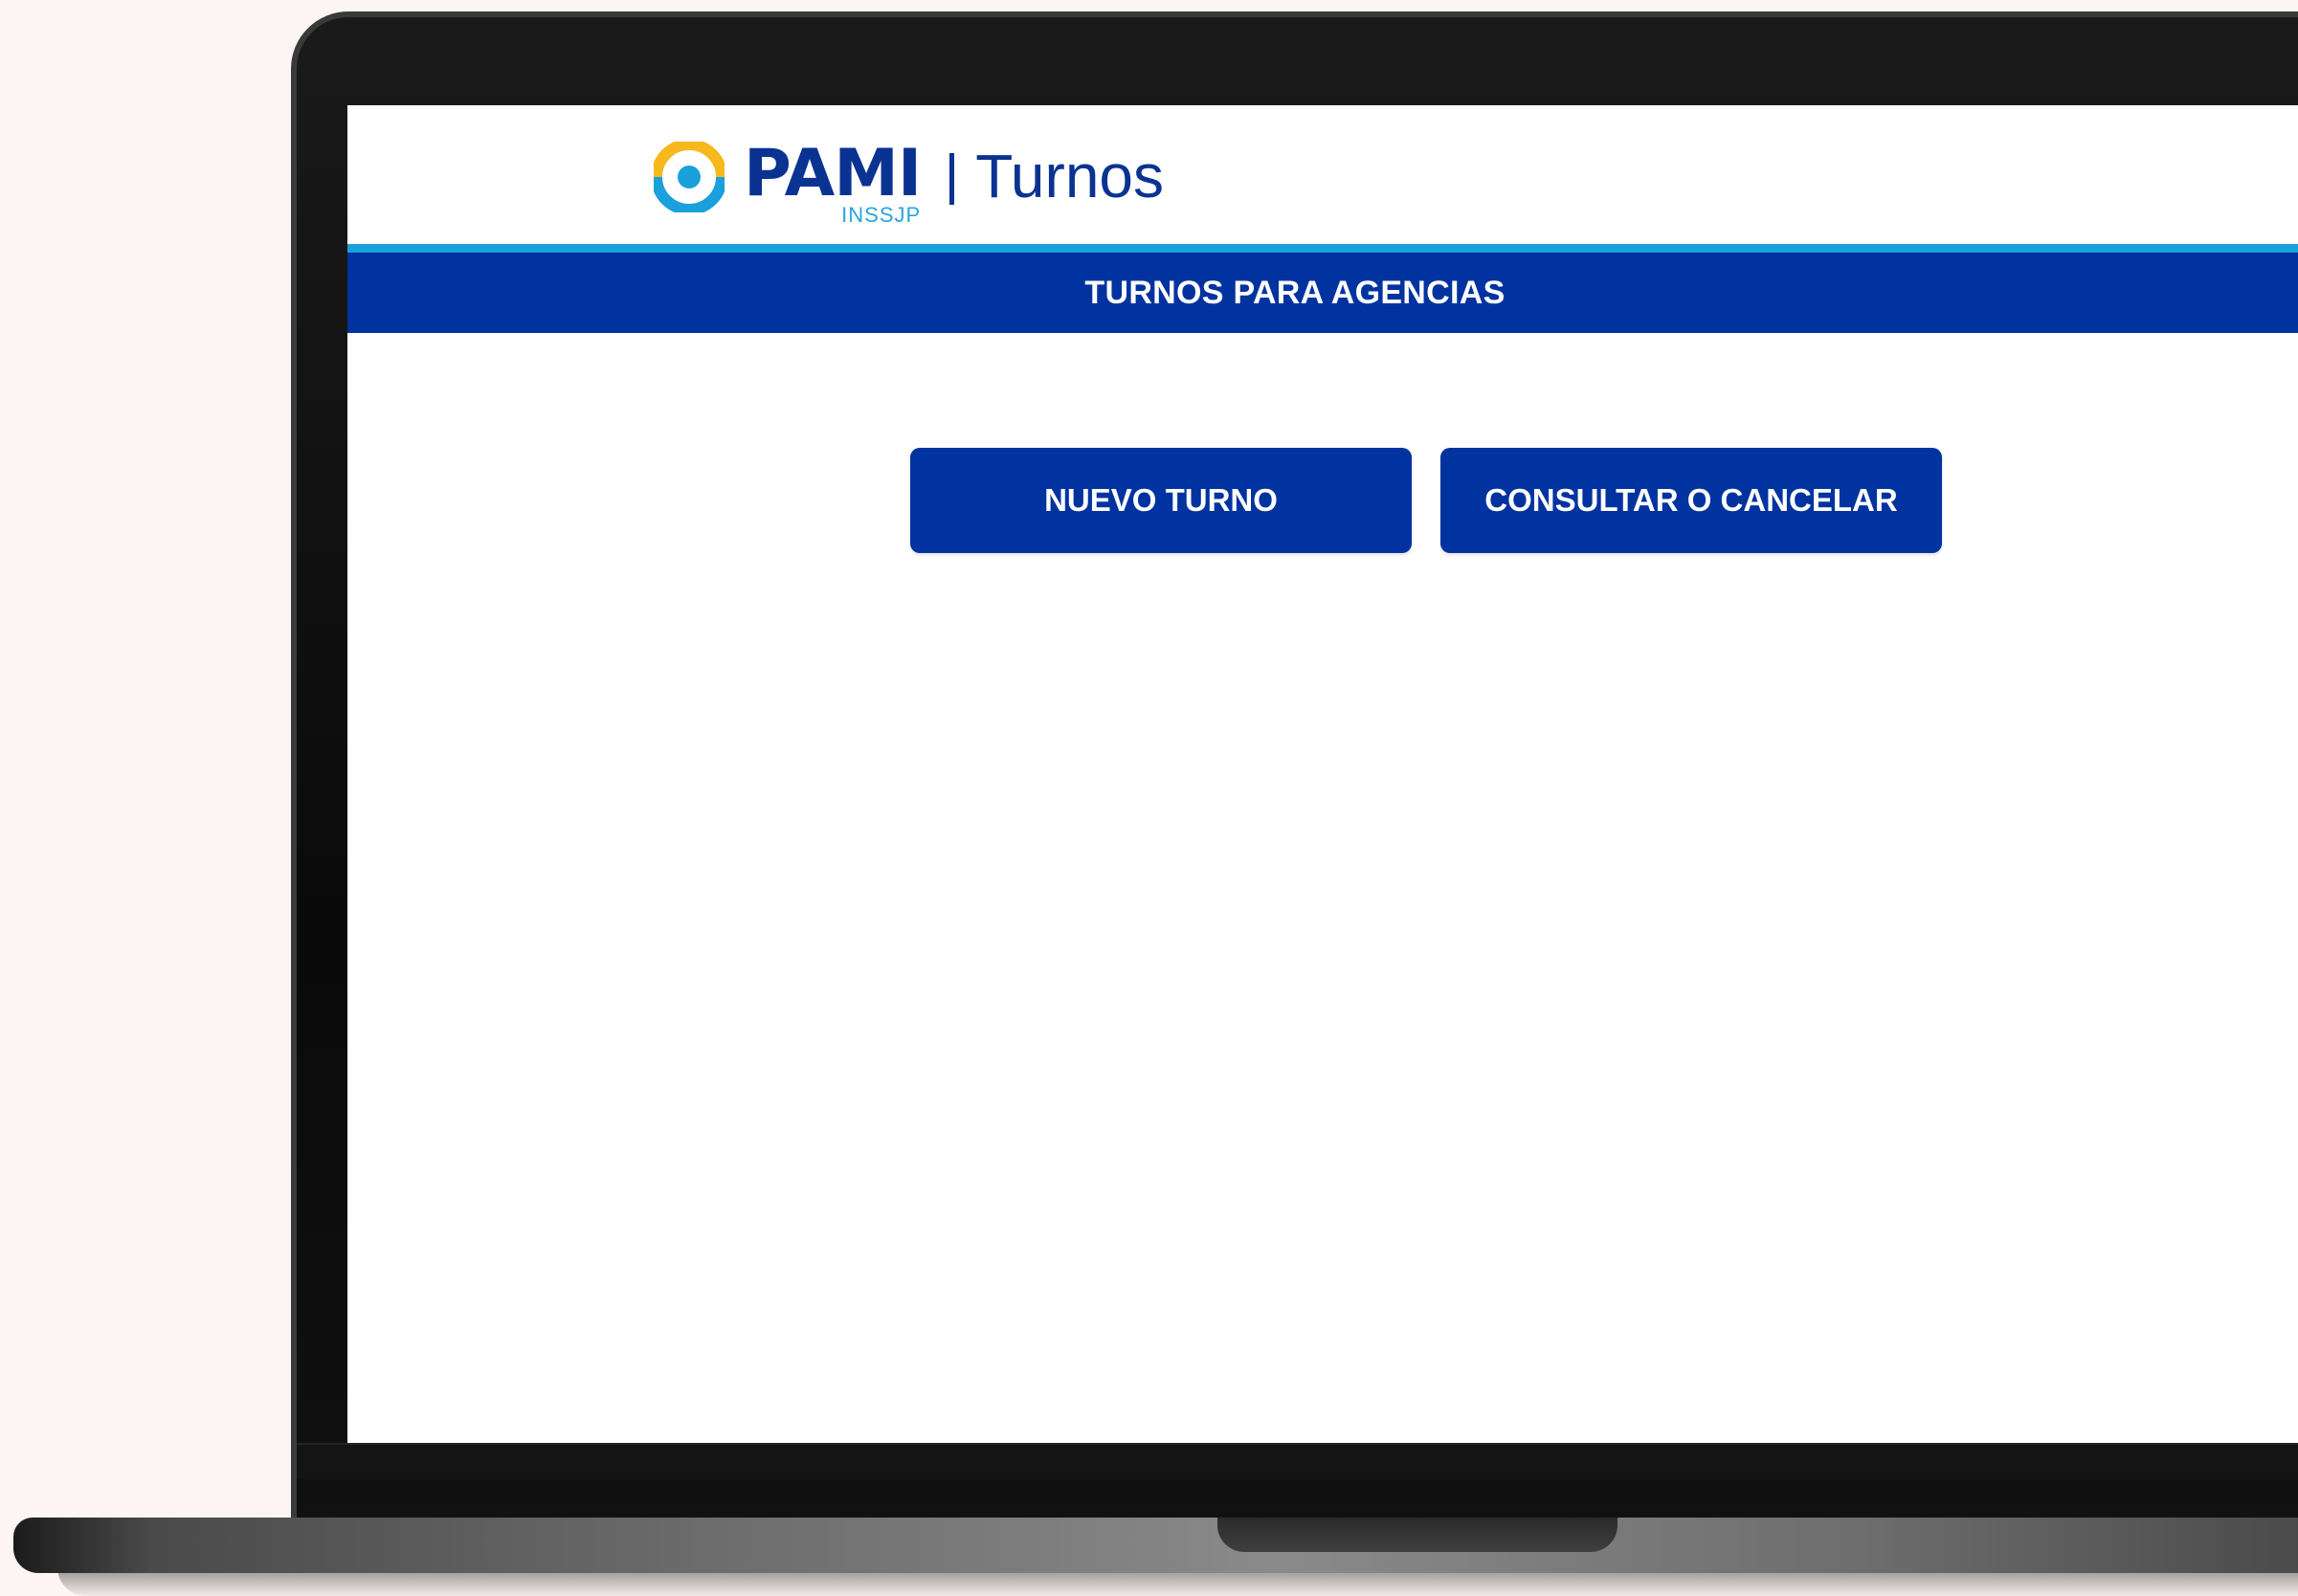 The image size is (2298, 1596). Describe the element at coordinates (1295, 293) in the screenshot. I see `page-title: TURNOS PARA AGENCIAS` at that location.